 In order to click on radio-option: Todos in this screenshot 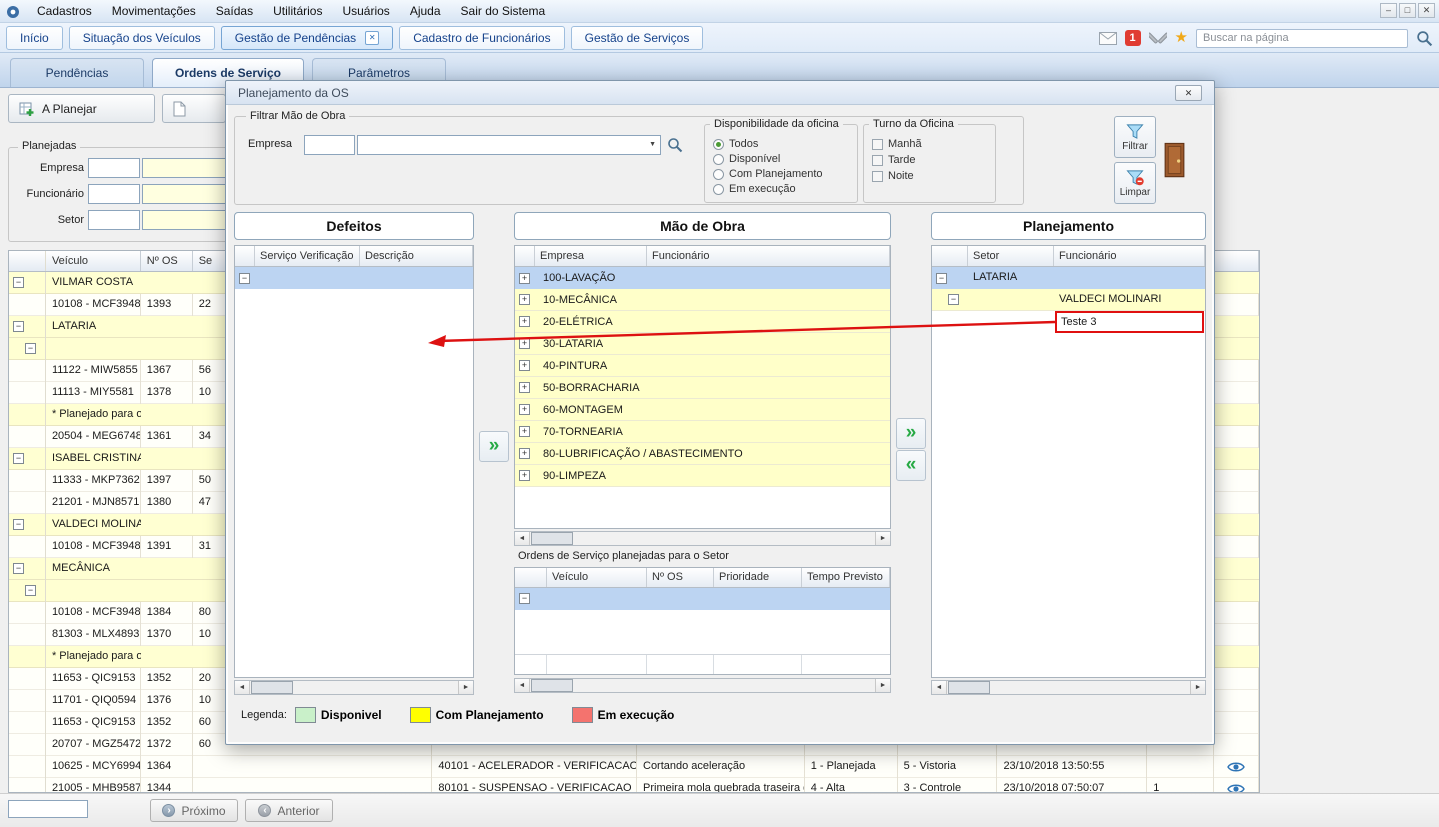, I will do `click(785, 144)`.